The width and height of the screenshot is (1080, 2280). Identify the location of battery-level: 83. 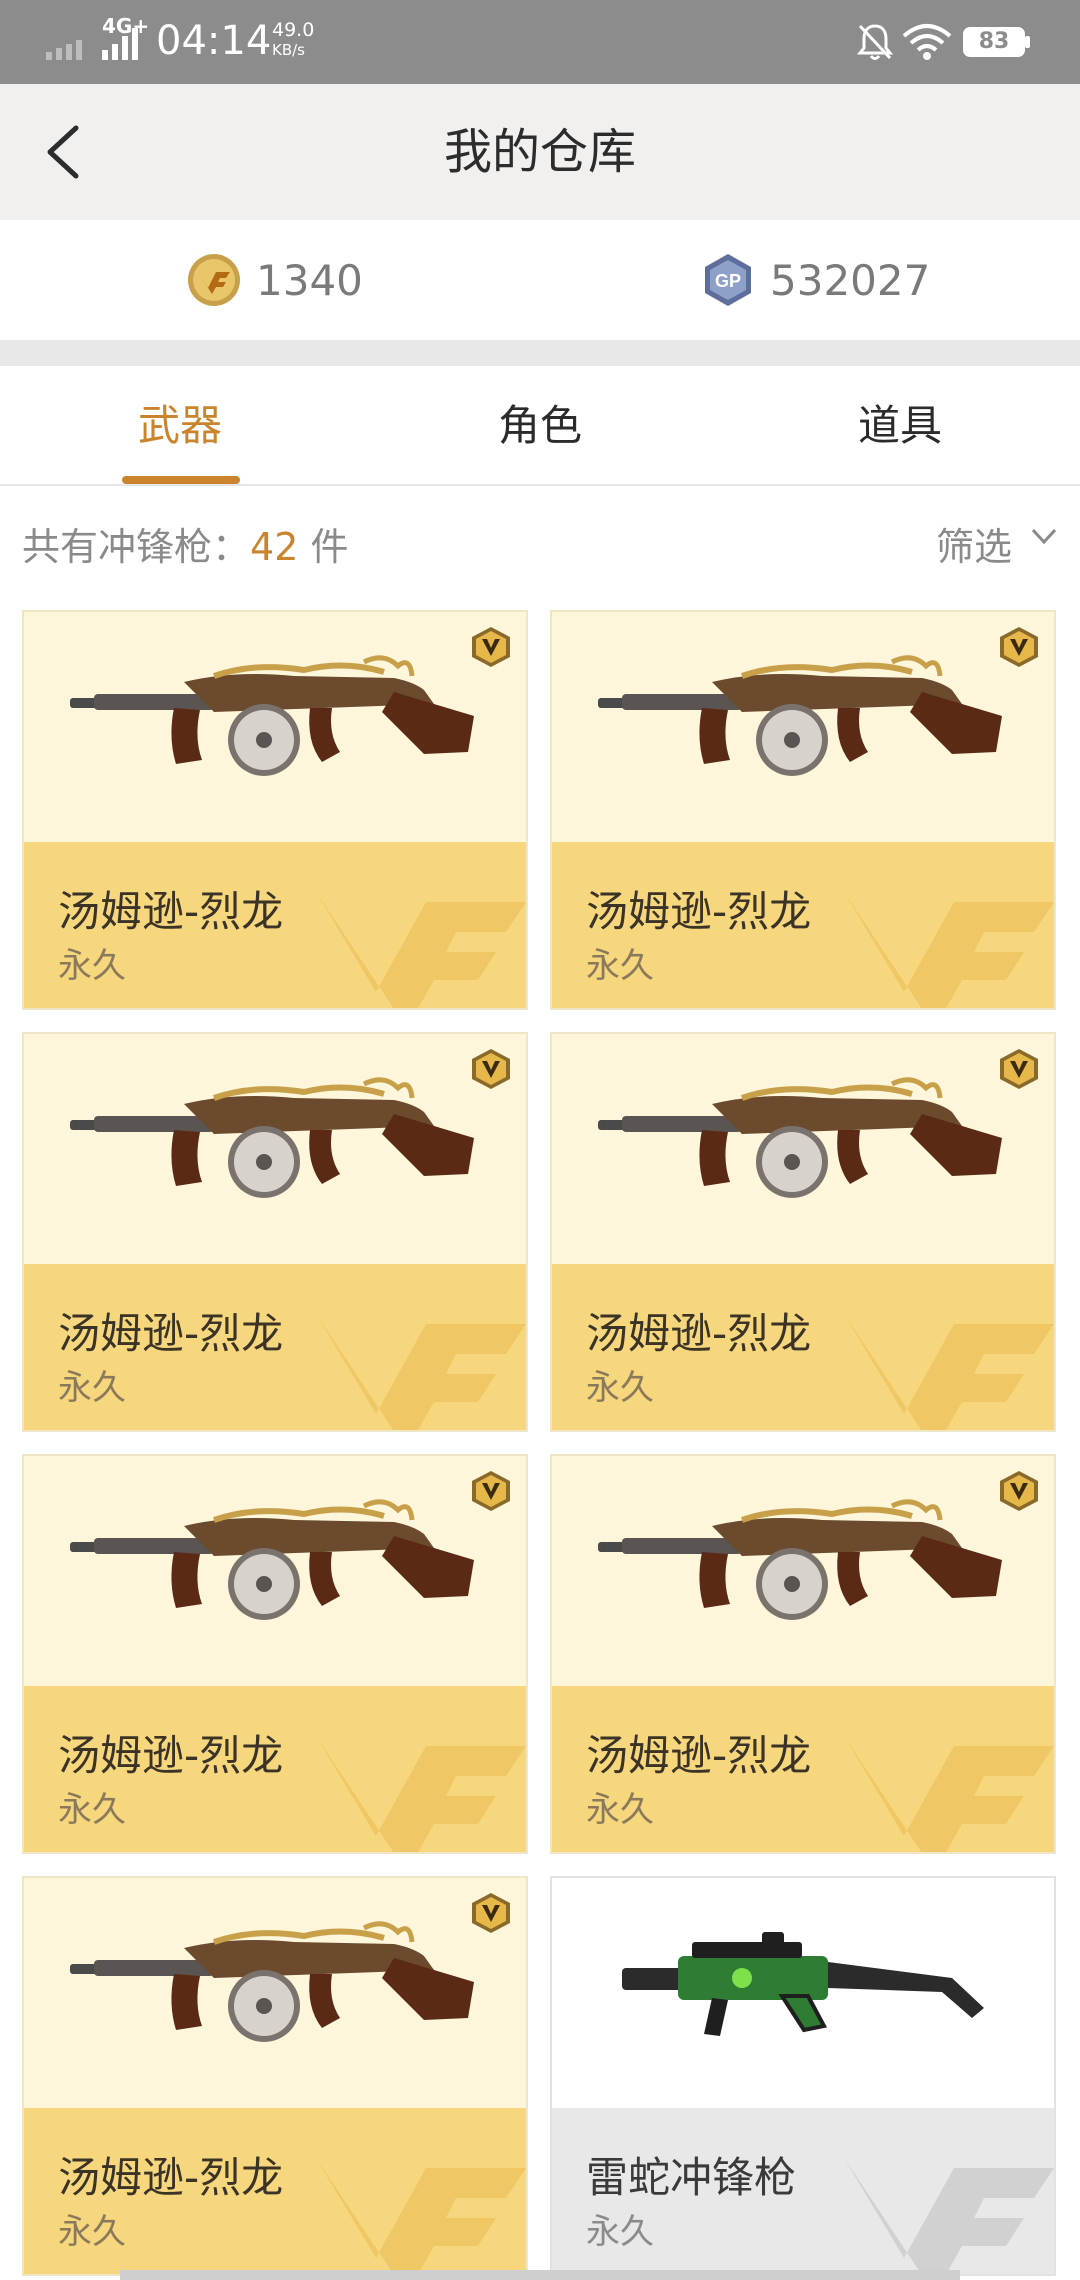
(994, 41).